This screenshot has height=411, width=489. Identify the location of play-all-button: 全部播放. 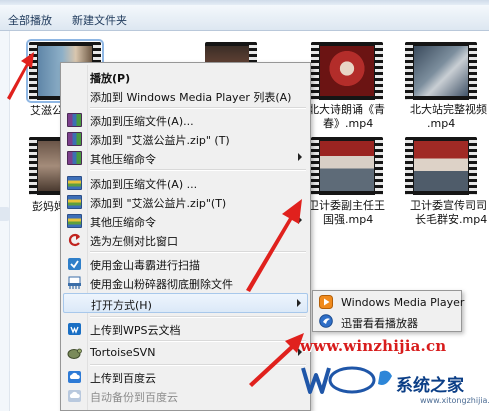
(30, 20).